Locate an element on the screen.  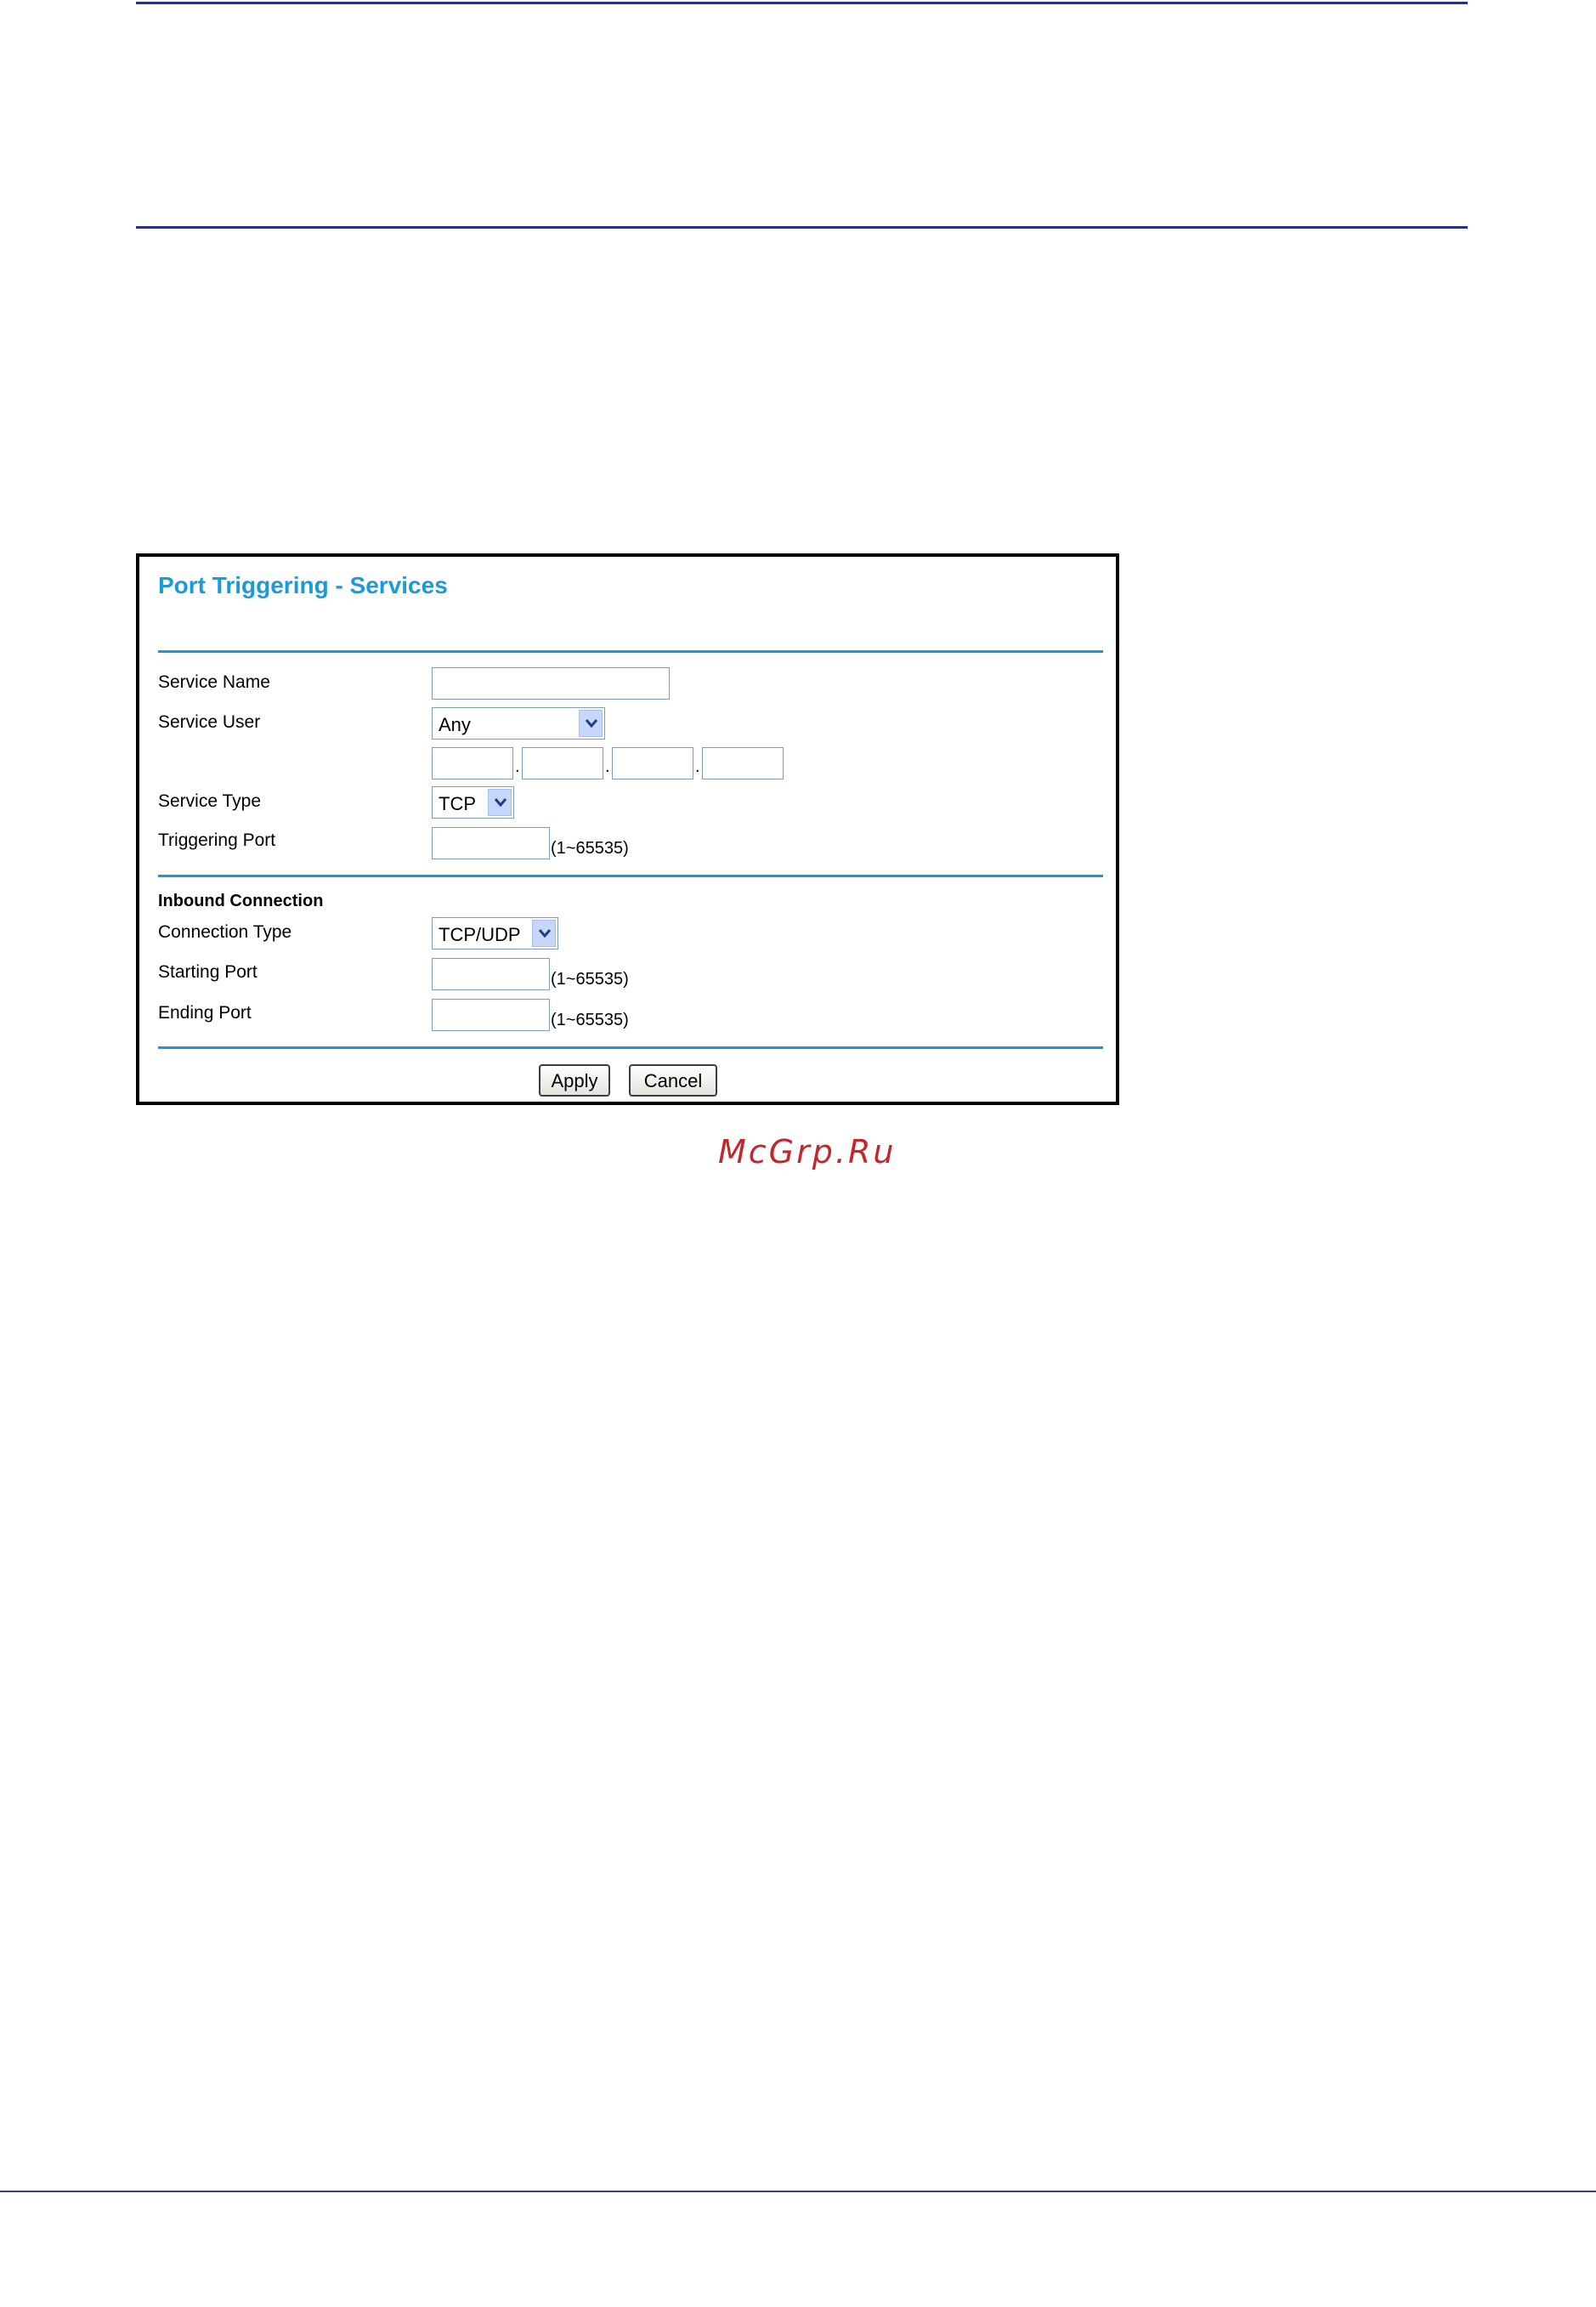
ip-octet-3-input is located at coordinates (653, 763).